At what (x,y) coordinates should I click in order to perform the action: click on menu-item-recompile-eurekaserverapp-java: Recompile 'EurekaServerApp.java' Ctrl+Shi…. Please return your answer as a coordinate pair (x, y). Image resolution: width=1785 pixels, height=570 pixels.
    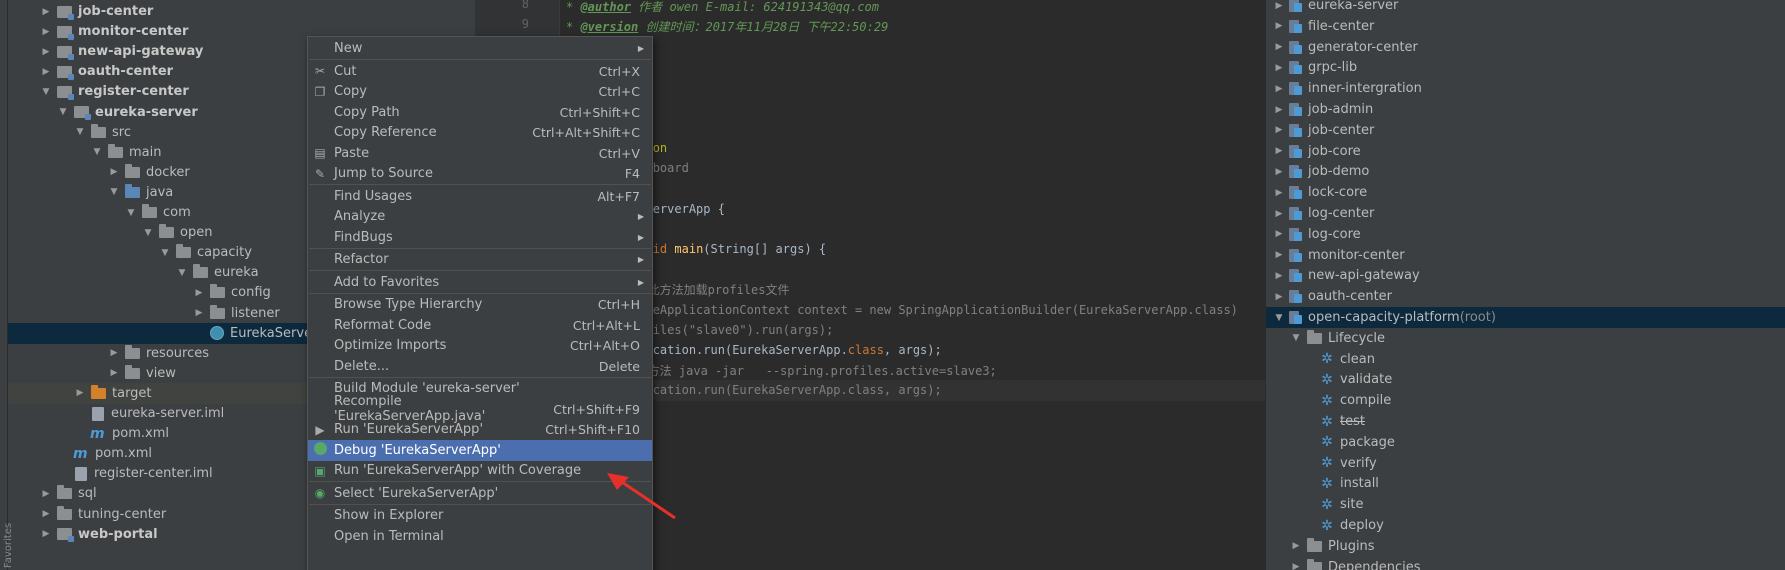
    Looking at the image, I should click on (480, 409).